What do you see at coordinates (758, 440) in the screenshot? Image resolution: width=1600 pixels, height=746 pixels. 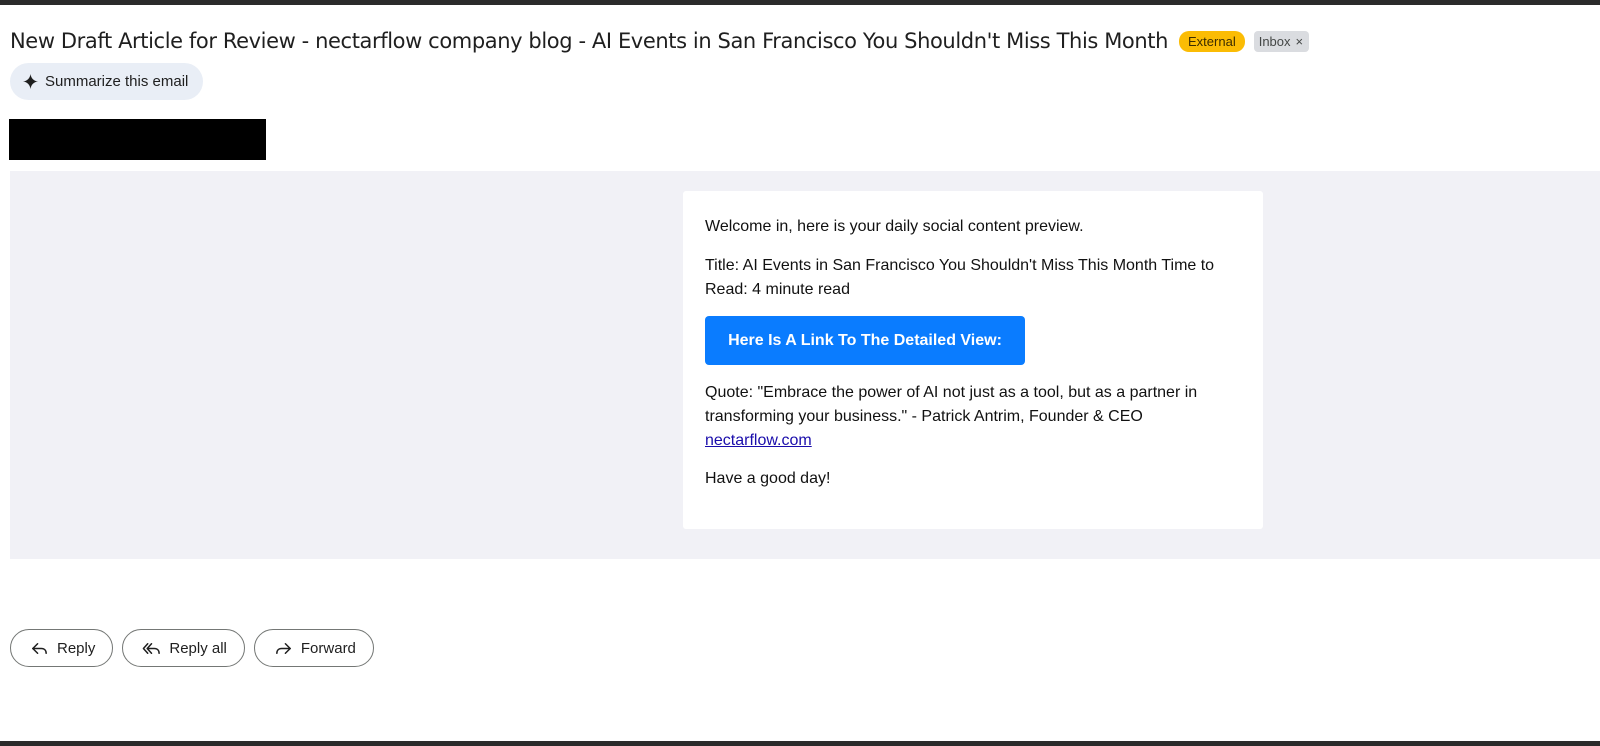 I see `nectarflow-link: nectarflow.com` at bounding box center [758, 440].